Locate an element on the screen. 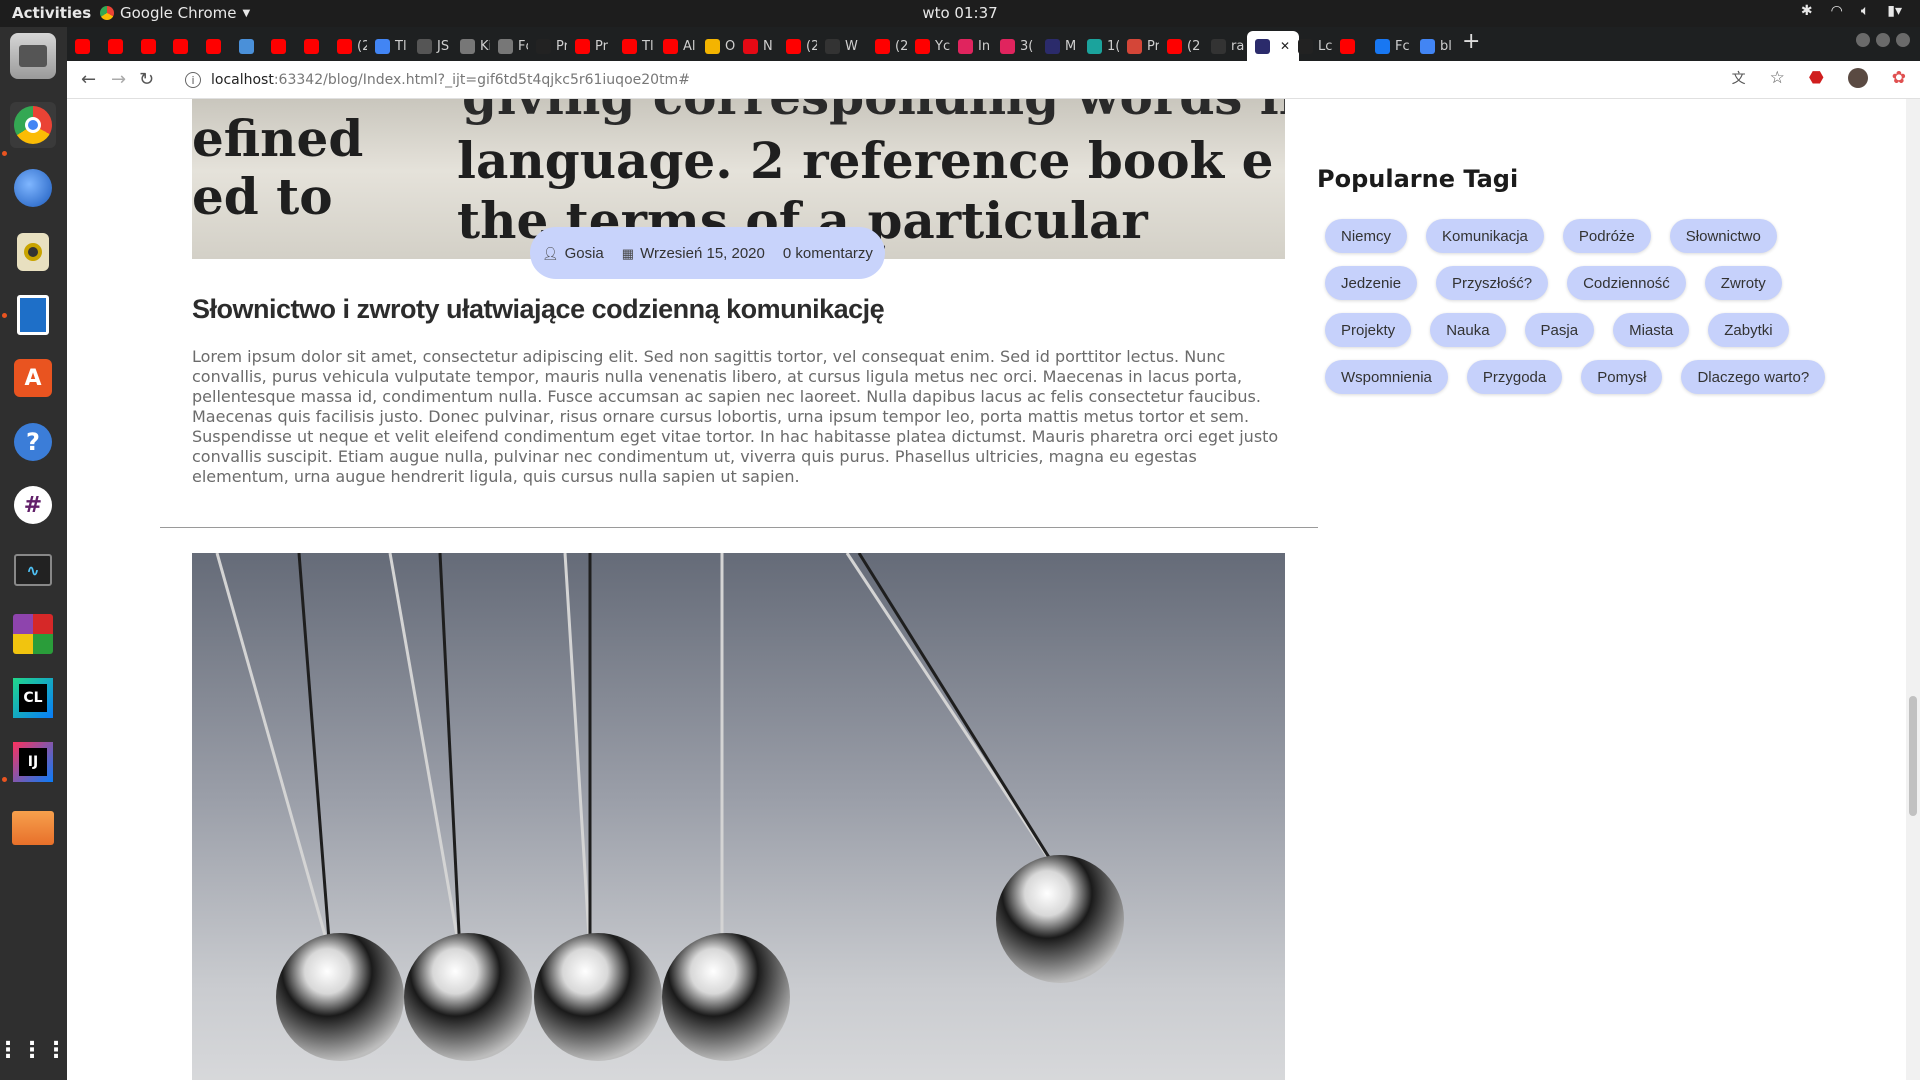  tag-pill: Przyszłość? is located at coordinates (1492, 283).